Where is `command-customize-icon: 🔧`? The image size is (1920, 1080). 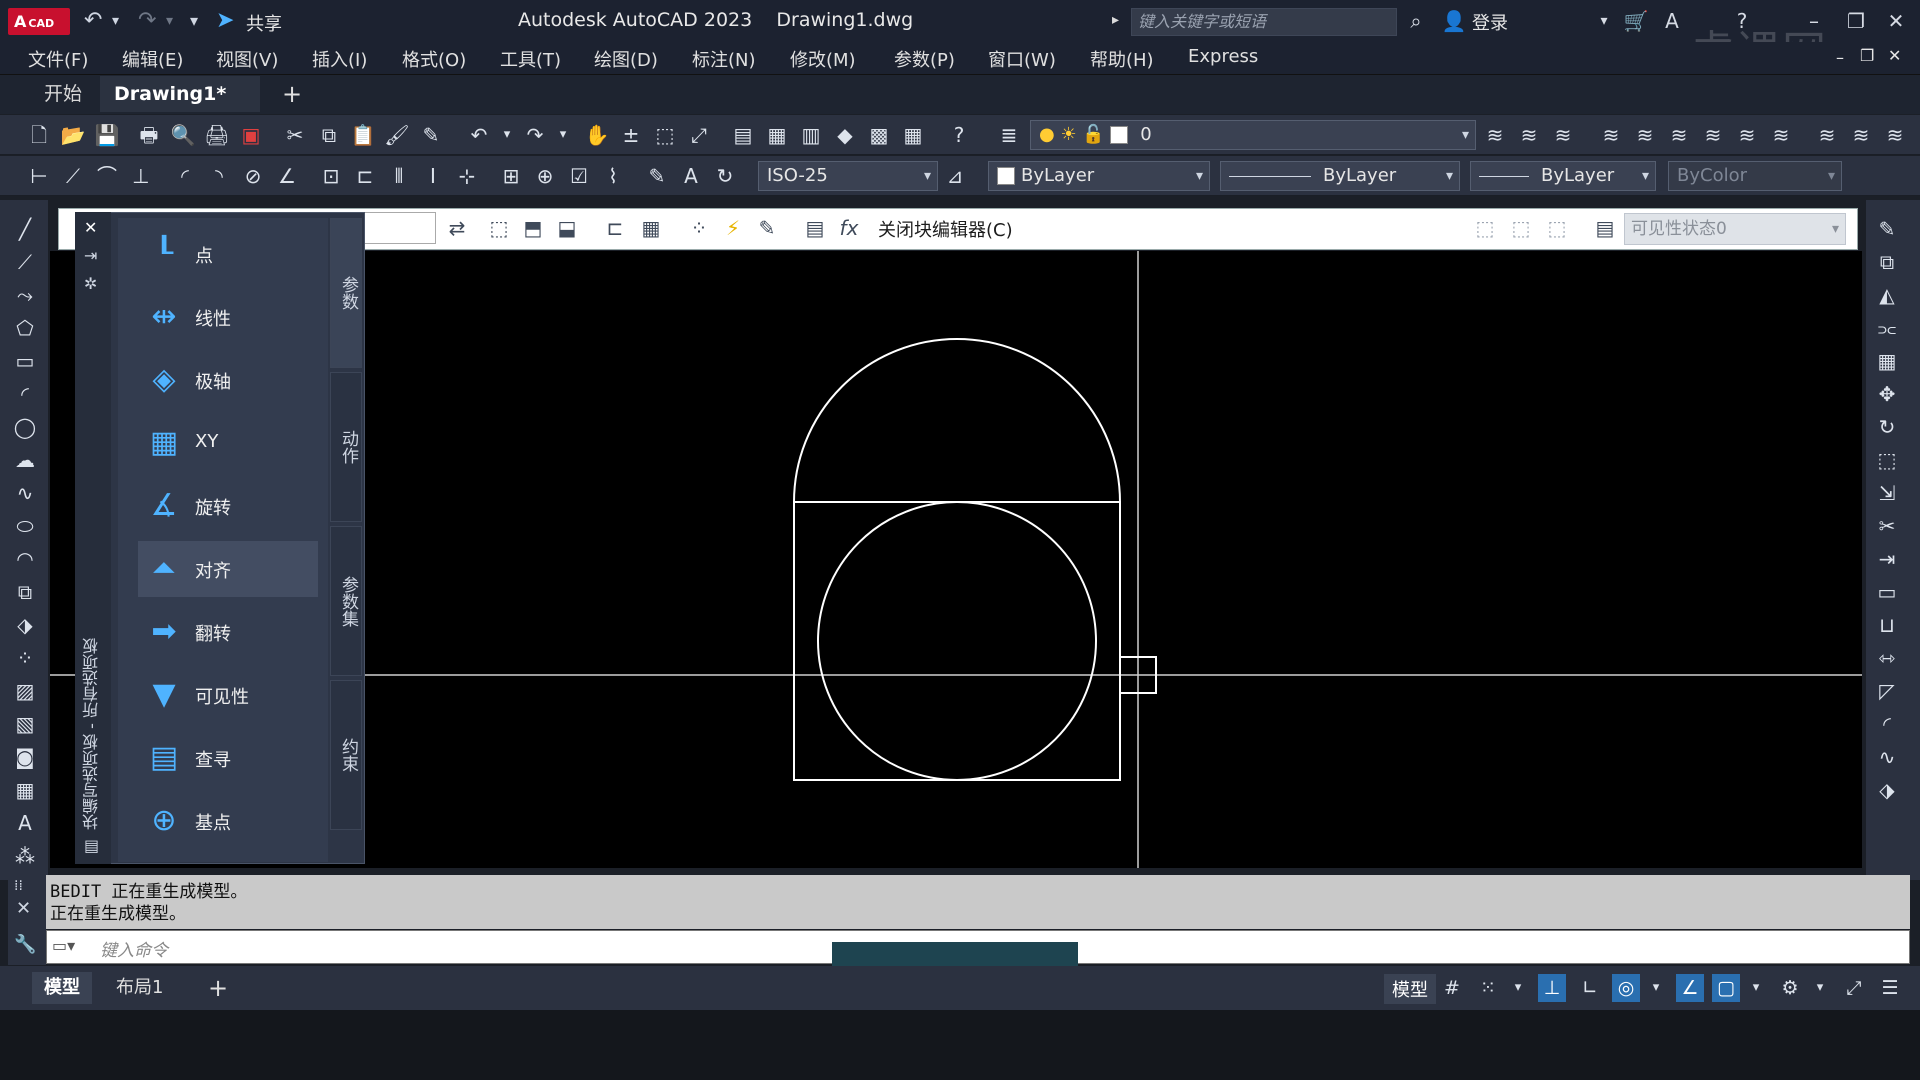
command-customize-icon: 🔧 is located at coordinates (25, 944).